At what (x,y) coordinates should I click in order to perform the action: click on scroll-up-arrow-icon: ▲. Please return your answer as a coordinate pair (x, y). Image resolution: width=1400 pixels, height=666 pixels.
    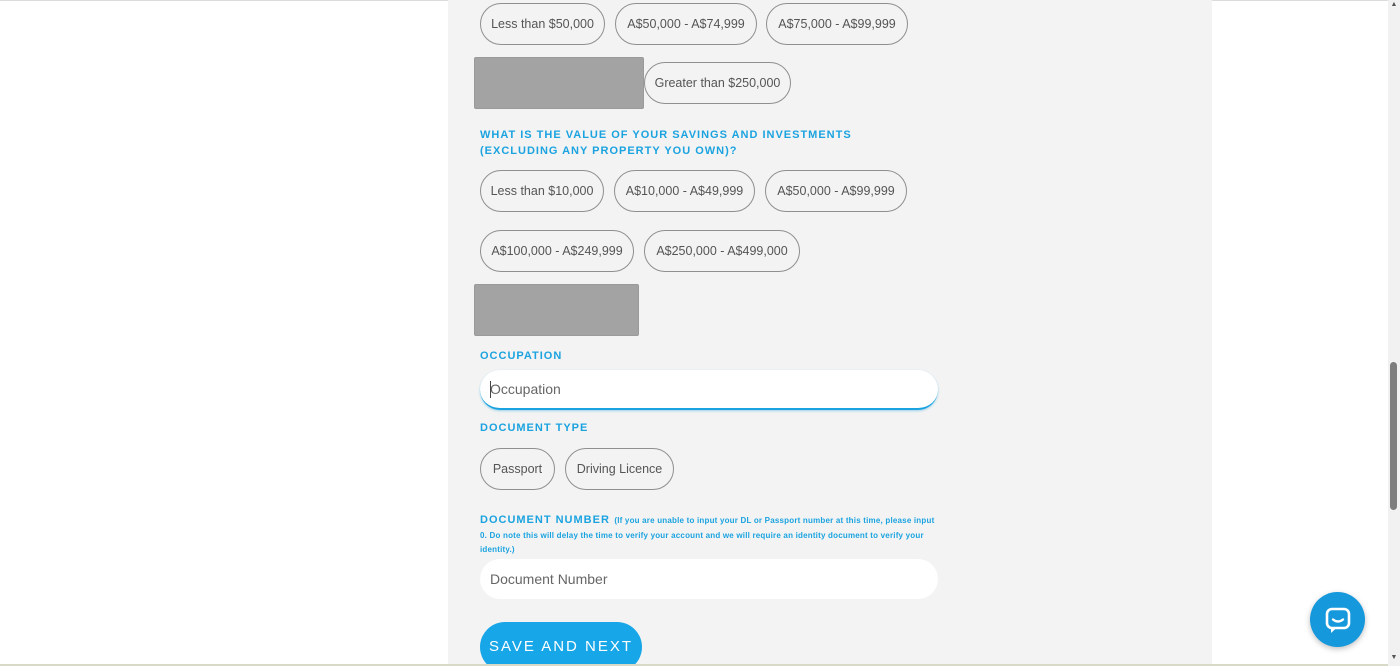
    Looking at the image, I should click on (1394, 5).